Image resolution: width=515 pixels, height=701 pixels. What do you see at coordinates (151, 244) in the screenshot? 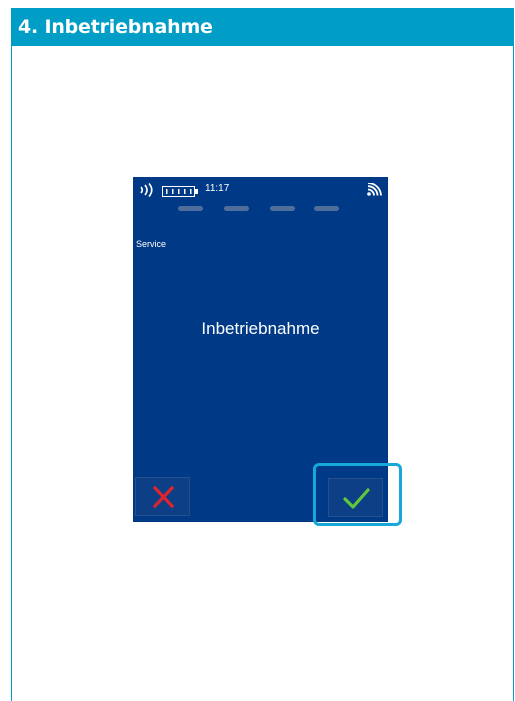
I see `menu-label: Service` at bounding box center [151, 244].